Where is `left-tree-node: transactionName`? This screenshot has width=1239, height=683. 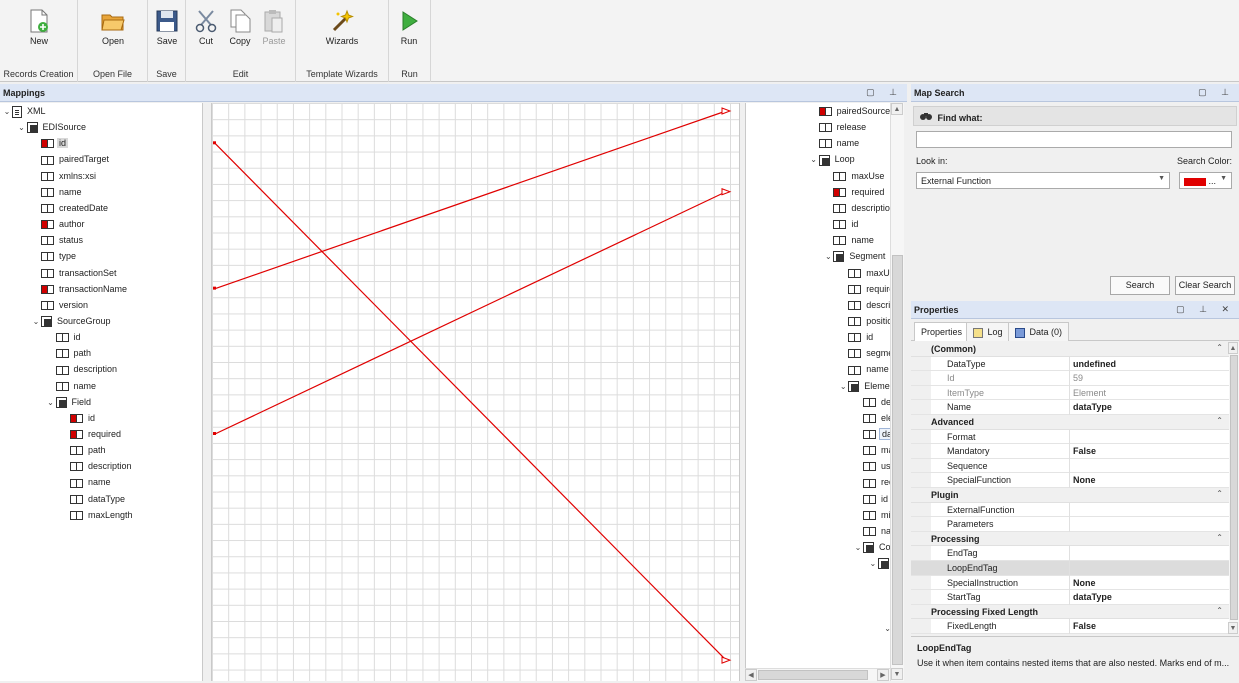
left-tree-node: transactionName is located at coordinates (80, 289).